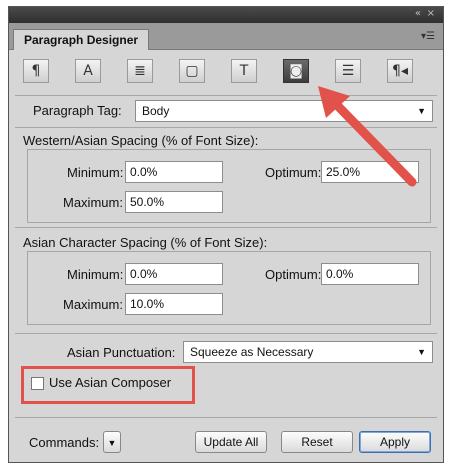  I want to click on arrow-shaft, so click(372, 141).